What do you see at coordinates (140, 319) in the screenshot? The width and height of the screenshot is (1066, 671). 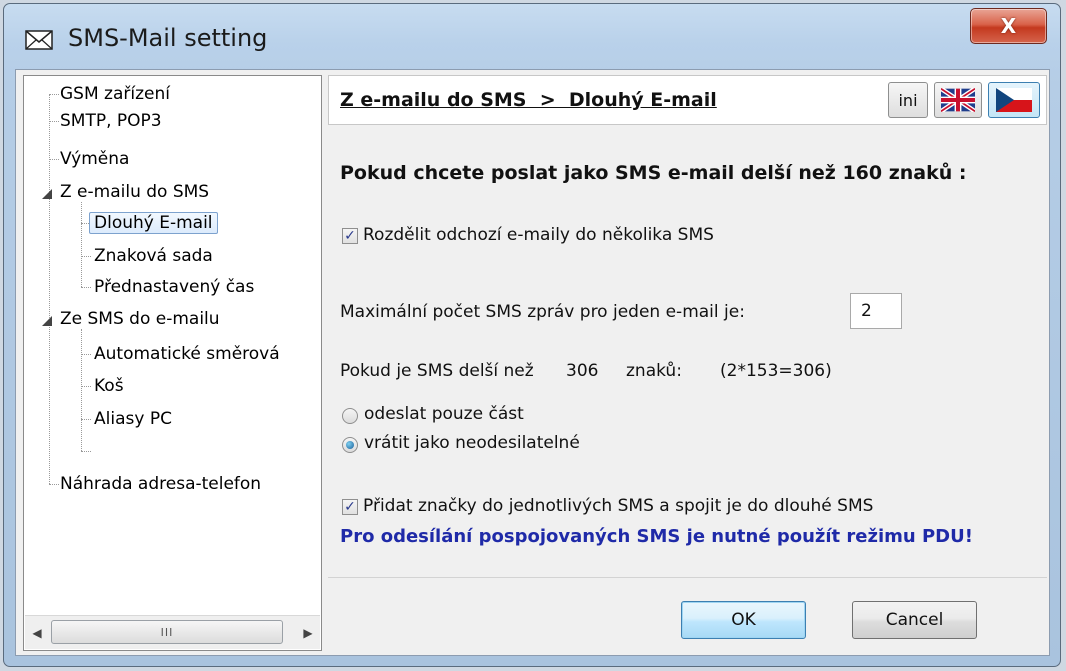 I see `tree-item-sms-to-email: Ze SMS do e-mailu` at bounding box center [140, 319].